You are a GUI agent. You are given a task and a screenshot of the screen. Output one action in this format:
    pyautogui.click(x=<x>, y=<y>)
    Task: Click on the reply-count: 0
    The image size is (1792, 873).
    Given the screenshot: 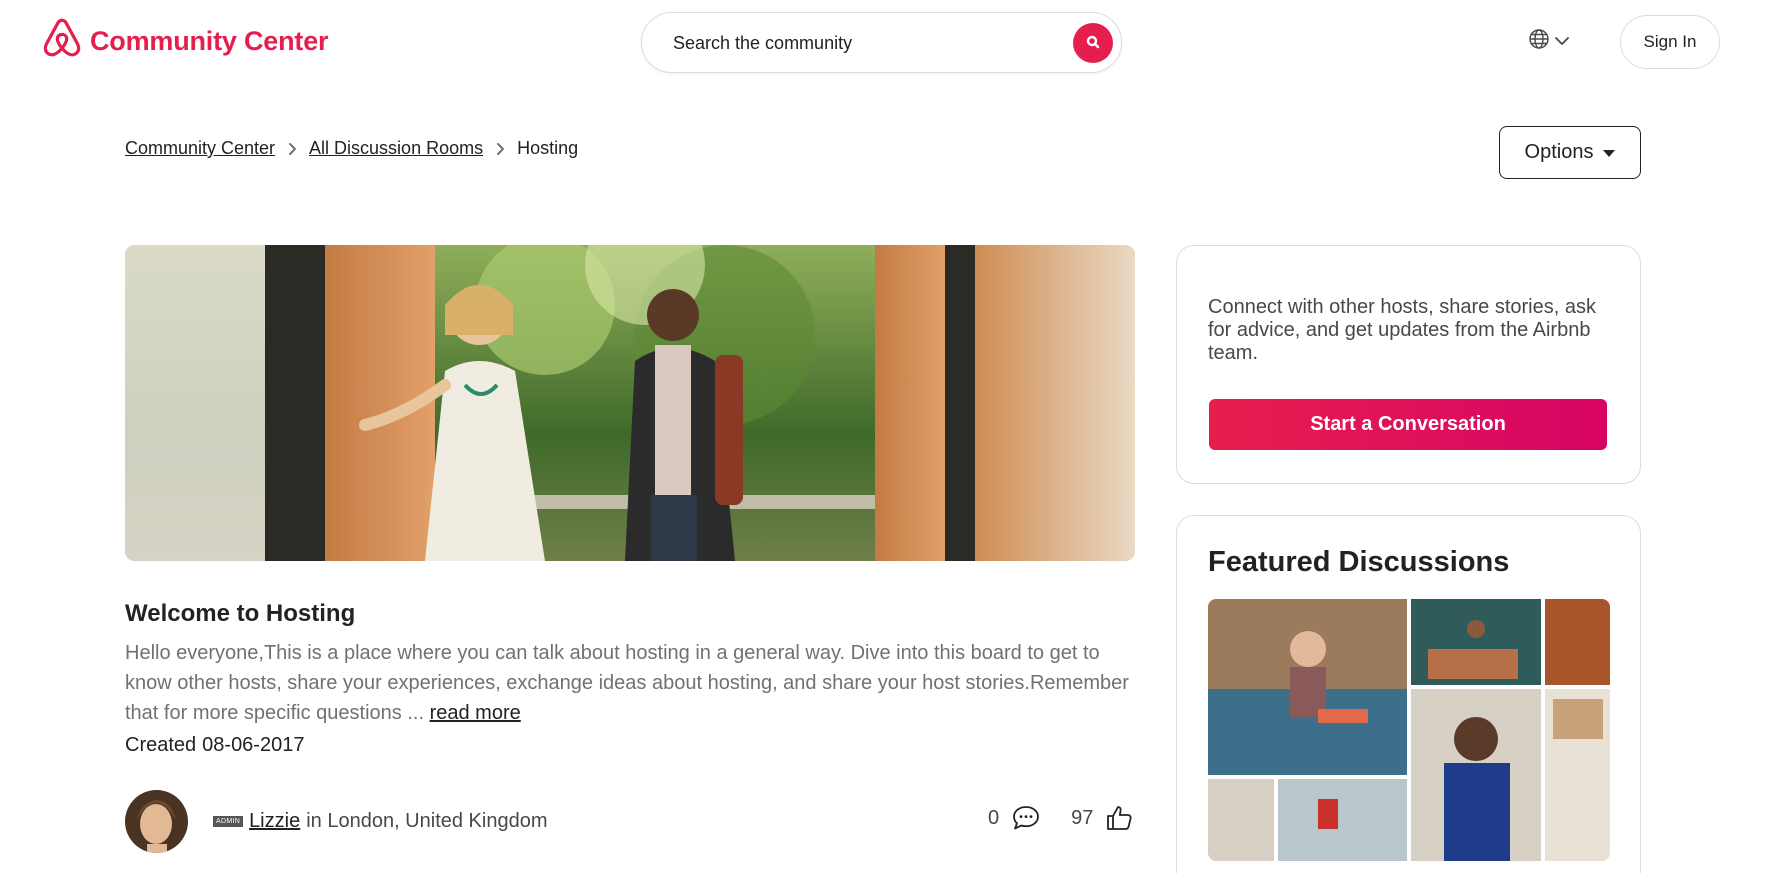 What is the action you would take?
    pyautogui.click(x=994, y=817)
    